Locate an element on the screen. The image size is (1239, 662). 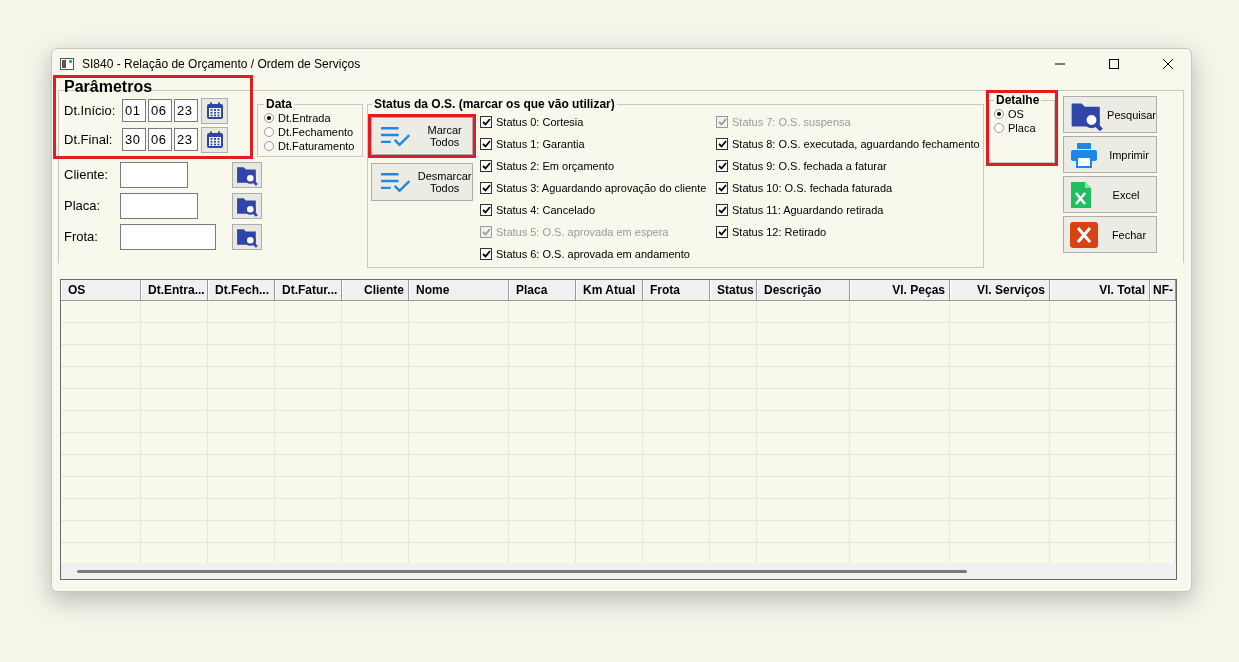
radio-option: Dt.Faturamento is located at coordinates (310, 146).